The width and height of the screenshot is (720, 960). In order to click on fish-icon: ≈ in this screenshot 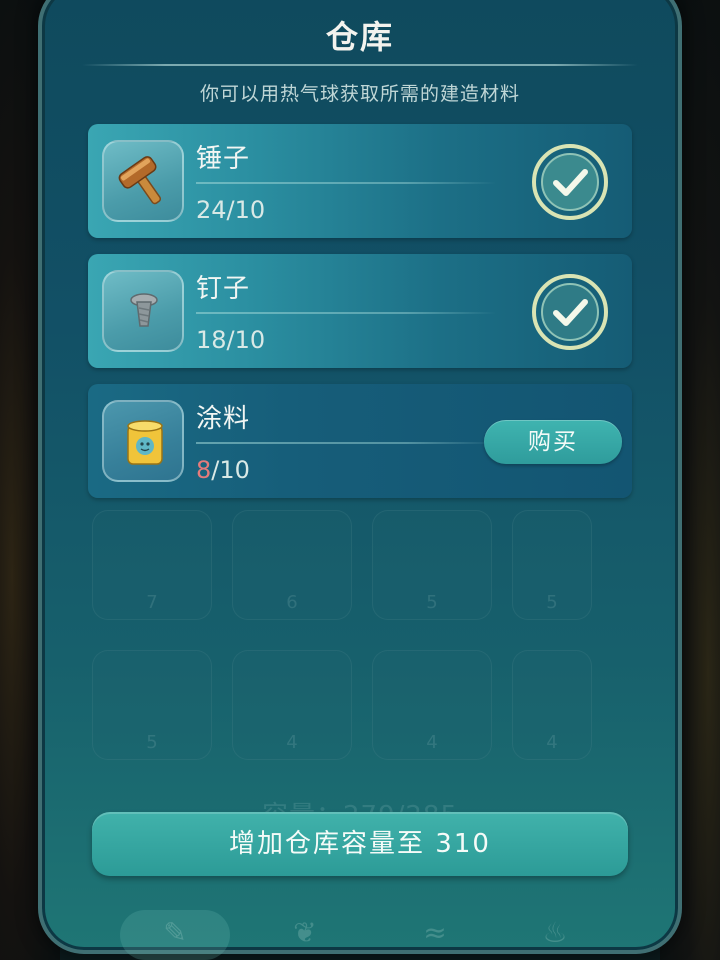, I will do `click(435, 932)`.